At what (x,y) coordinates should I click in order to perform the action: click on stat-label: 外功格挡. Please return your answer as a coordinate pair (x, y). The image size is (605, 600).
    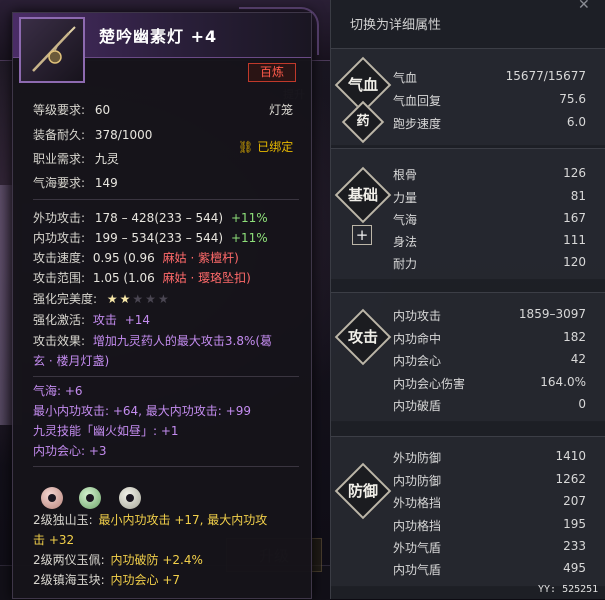
    Looking at the image, I should click on (417, 503).